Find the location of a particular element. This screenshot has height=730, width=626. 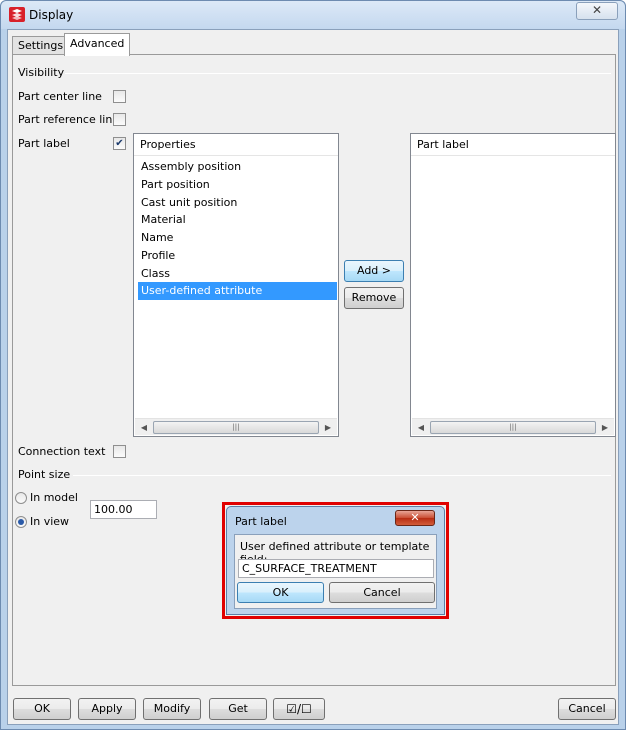

in-model-label: In model is located at coordinates (54, 497).